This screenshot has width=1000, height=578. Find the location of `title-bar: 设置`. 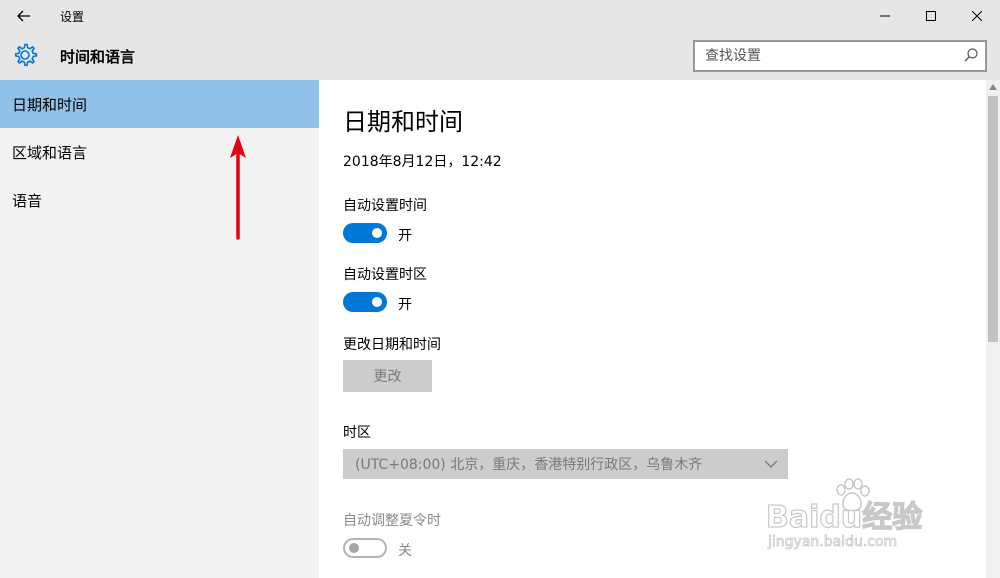

title-bar: 设置 is located at coordinates (500, 16).